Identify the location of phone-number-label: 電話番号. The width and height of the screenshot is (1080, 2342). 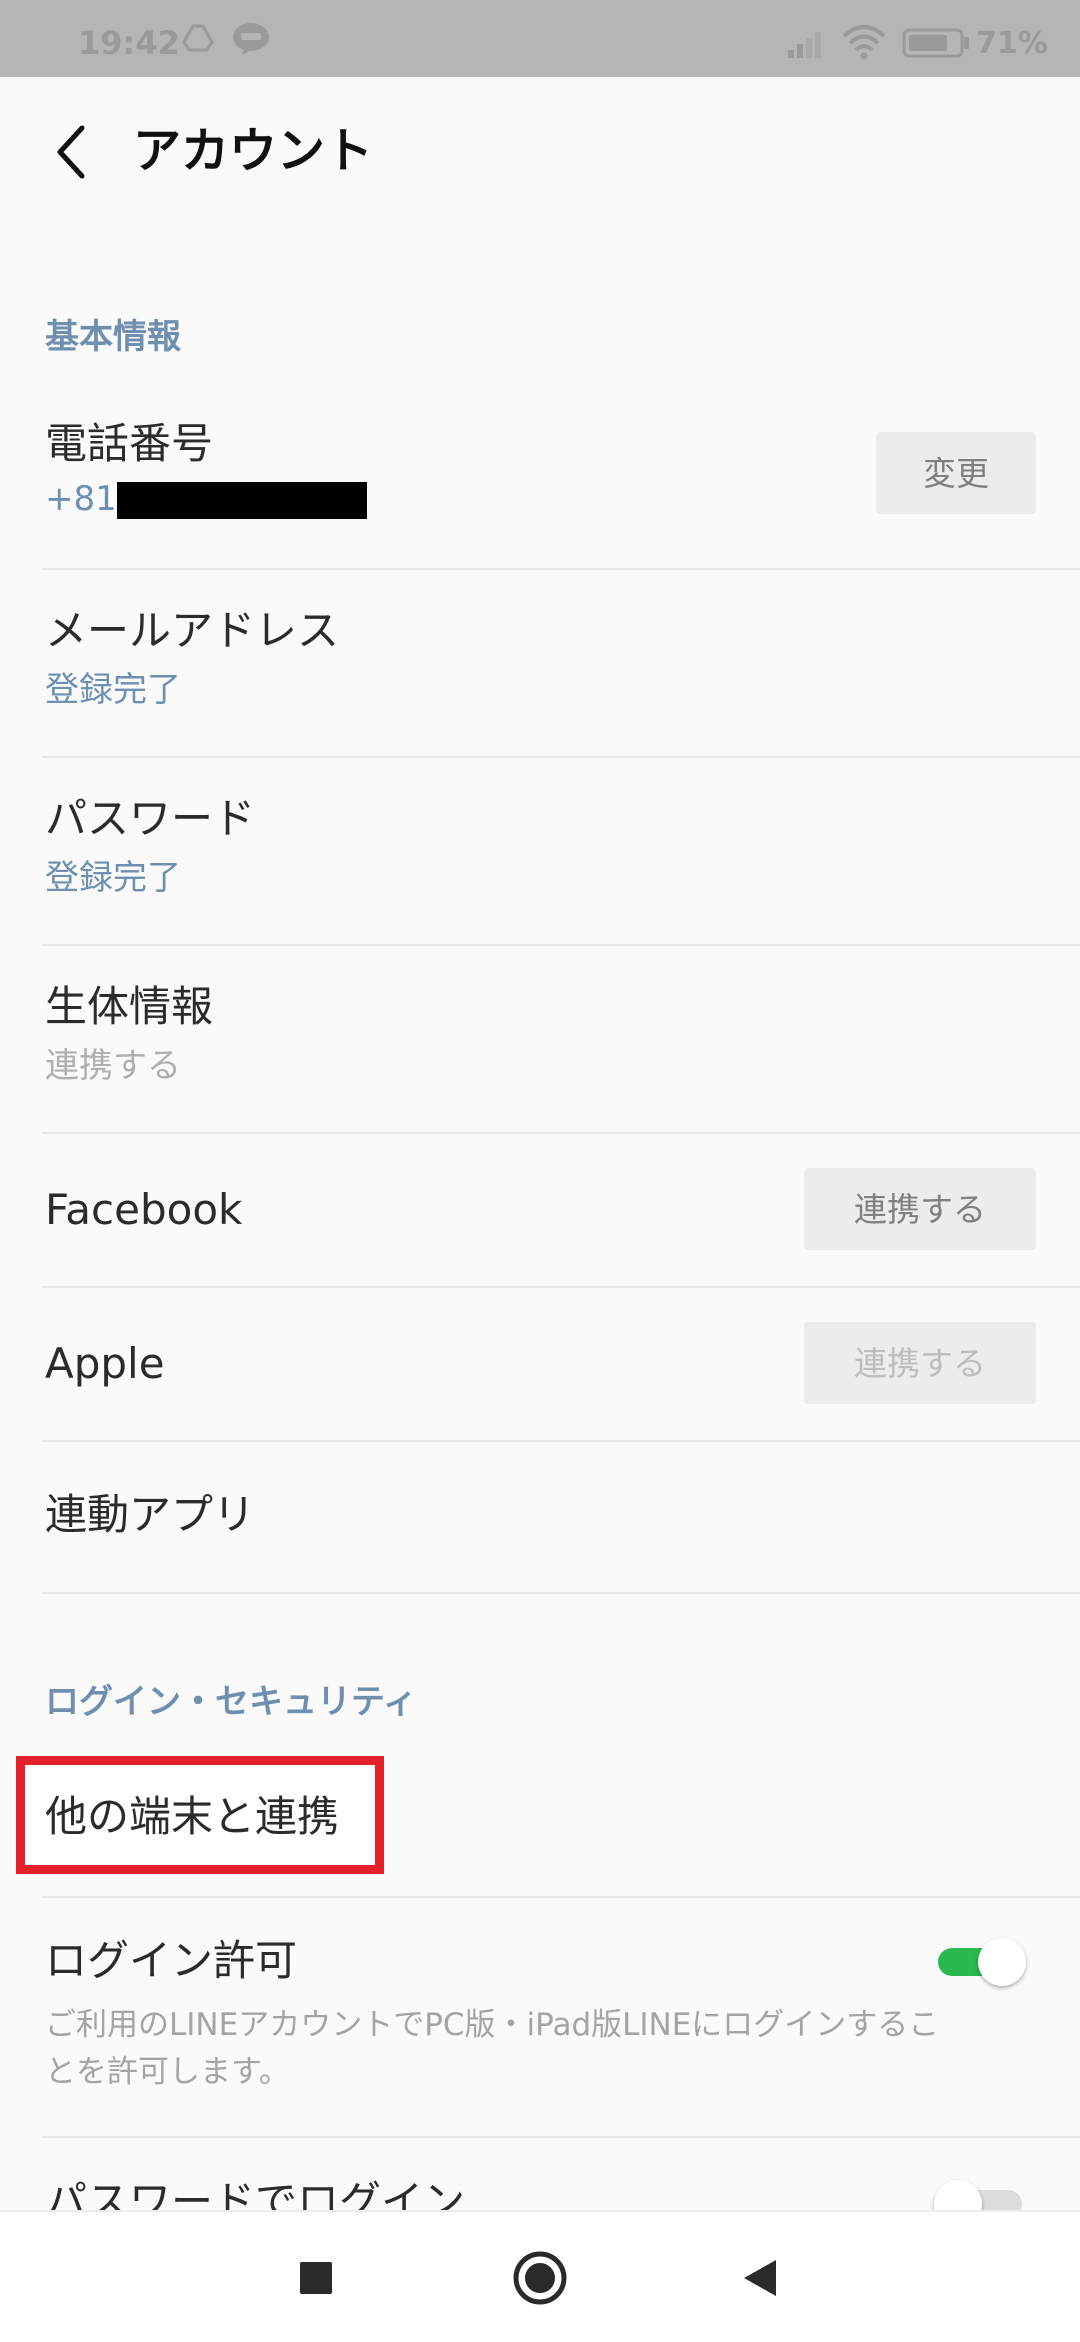
(129, 443).